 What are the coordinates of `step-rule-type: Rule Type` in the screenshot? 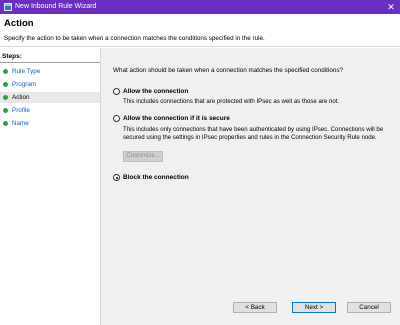 It's located at (50, 71).